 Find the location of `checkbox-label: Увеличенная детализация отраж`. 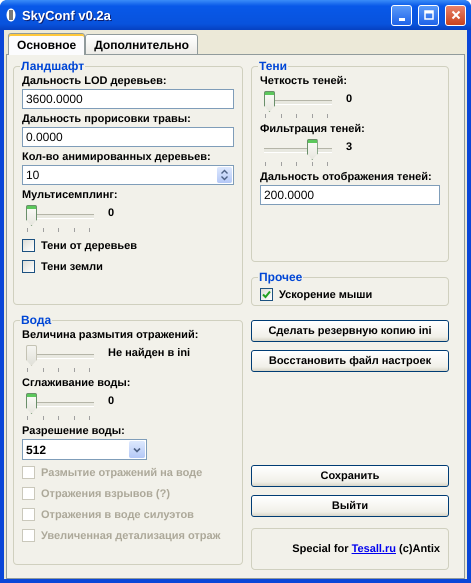

checkbox-label: Увеличенная детализация отраж is located at coordinates (130, 536).